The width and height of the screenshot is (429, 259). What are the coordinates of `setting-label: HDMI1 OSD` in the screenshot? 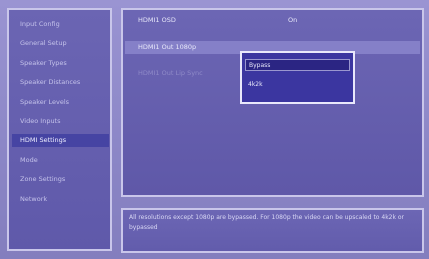 It's located at (157, 20).